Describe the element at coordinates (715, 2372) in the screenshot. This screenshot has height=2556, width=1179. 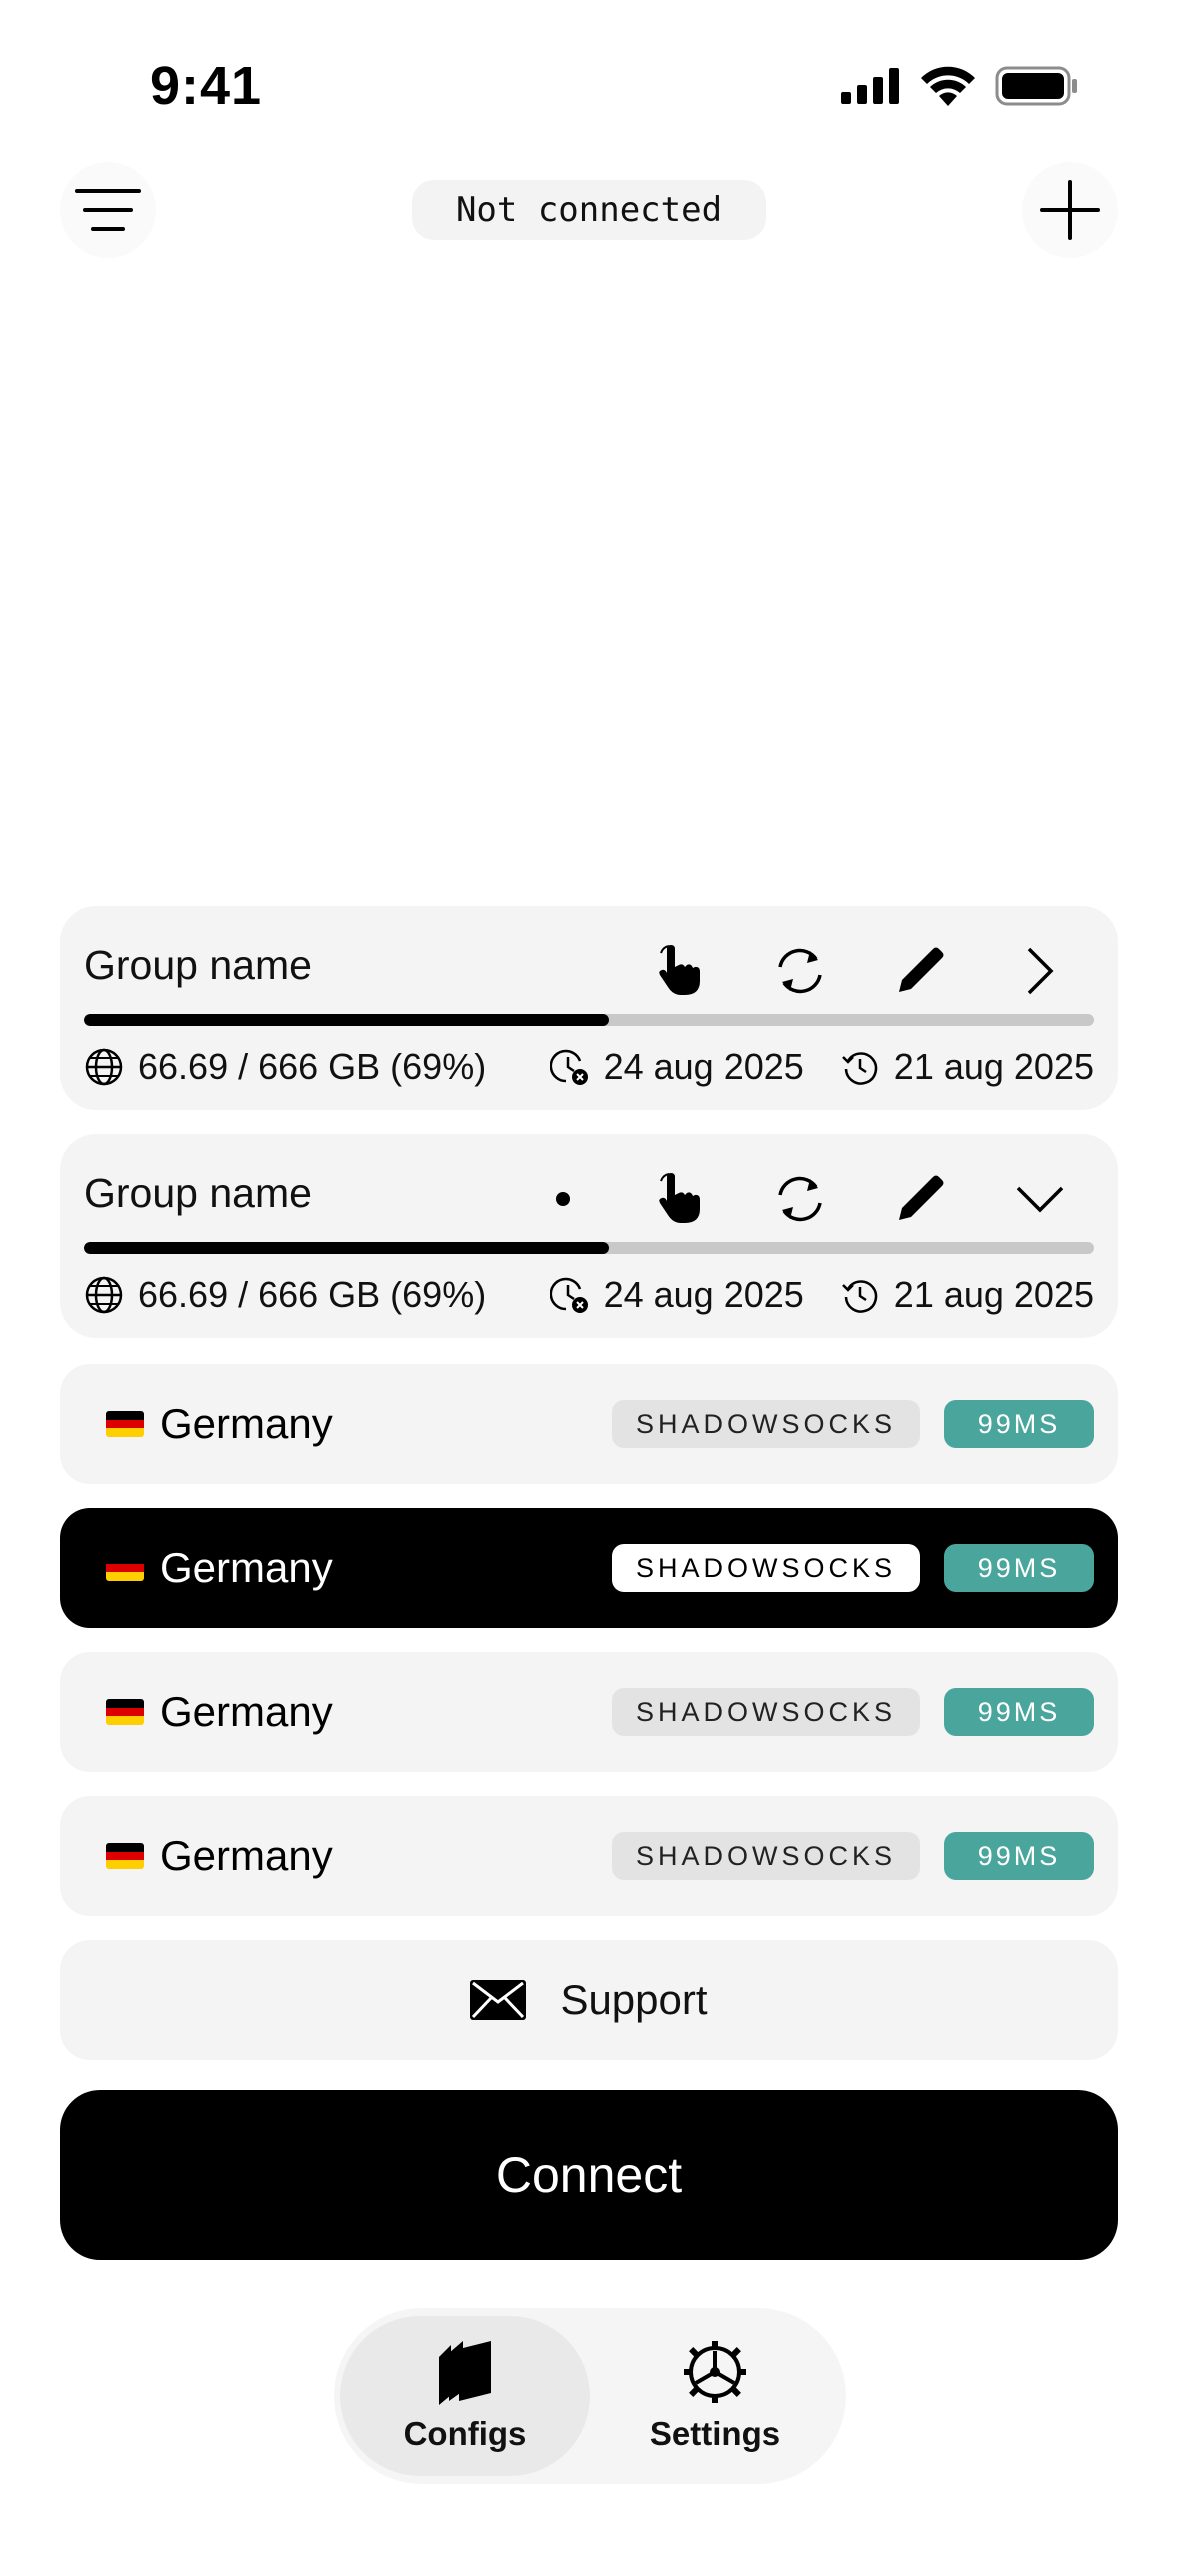
I see `gear-icon` at that location.